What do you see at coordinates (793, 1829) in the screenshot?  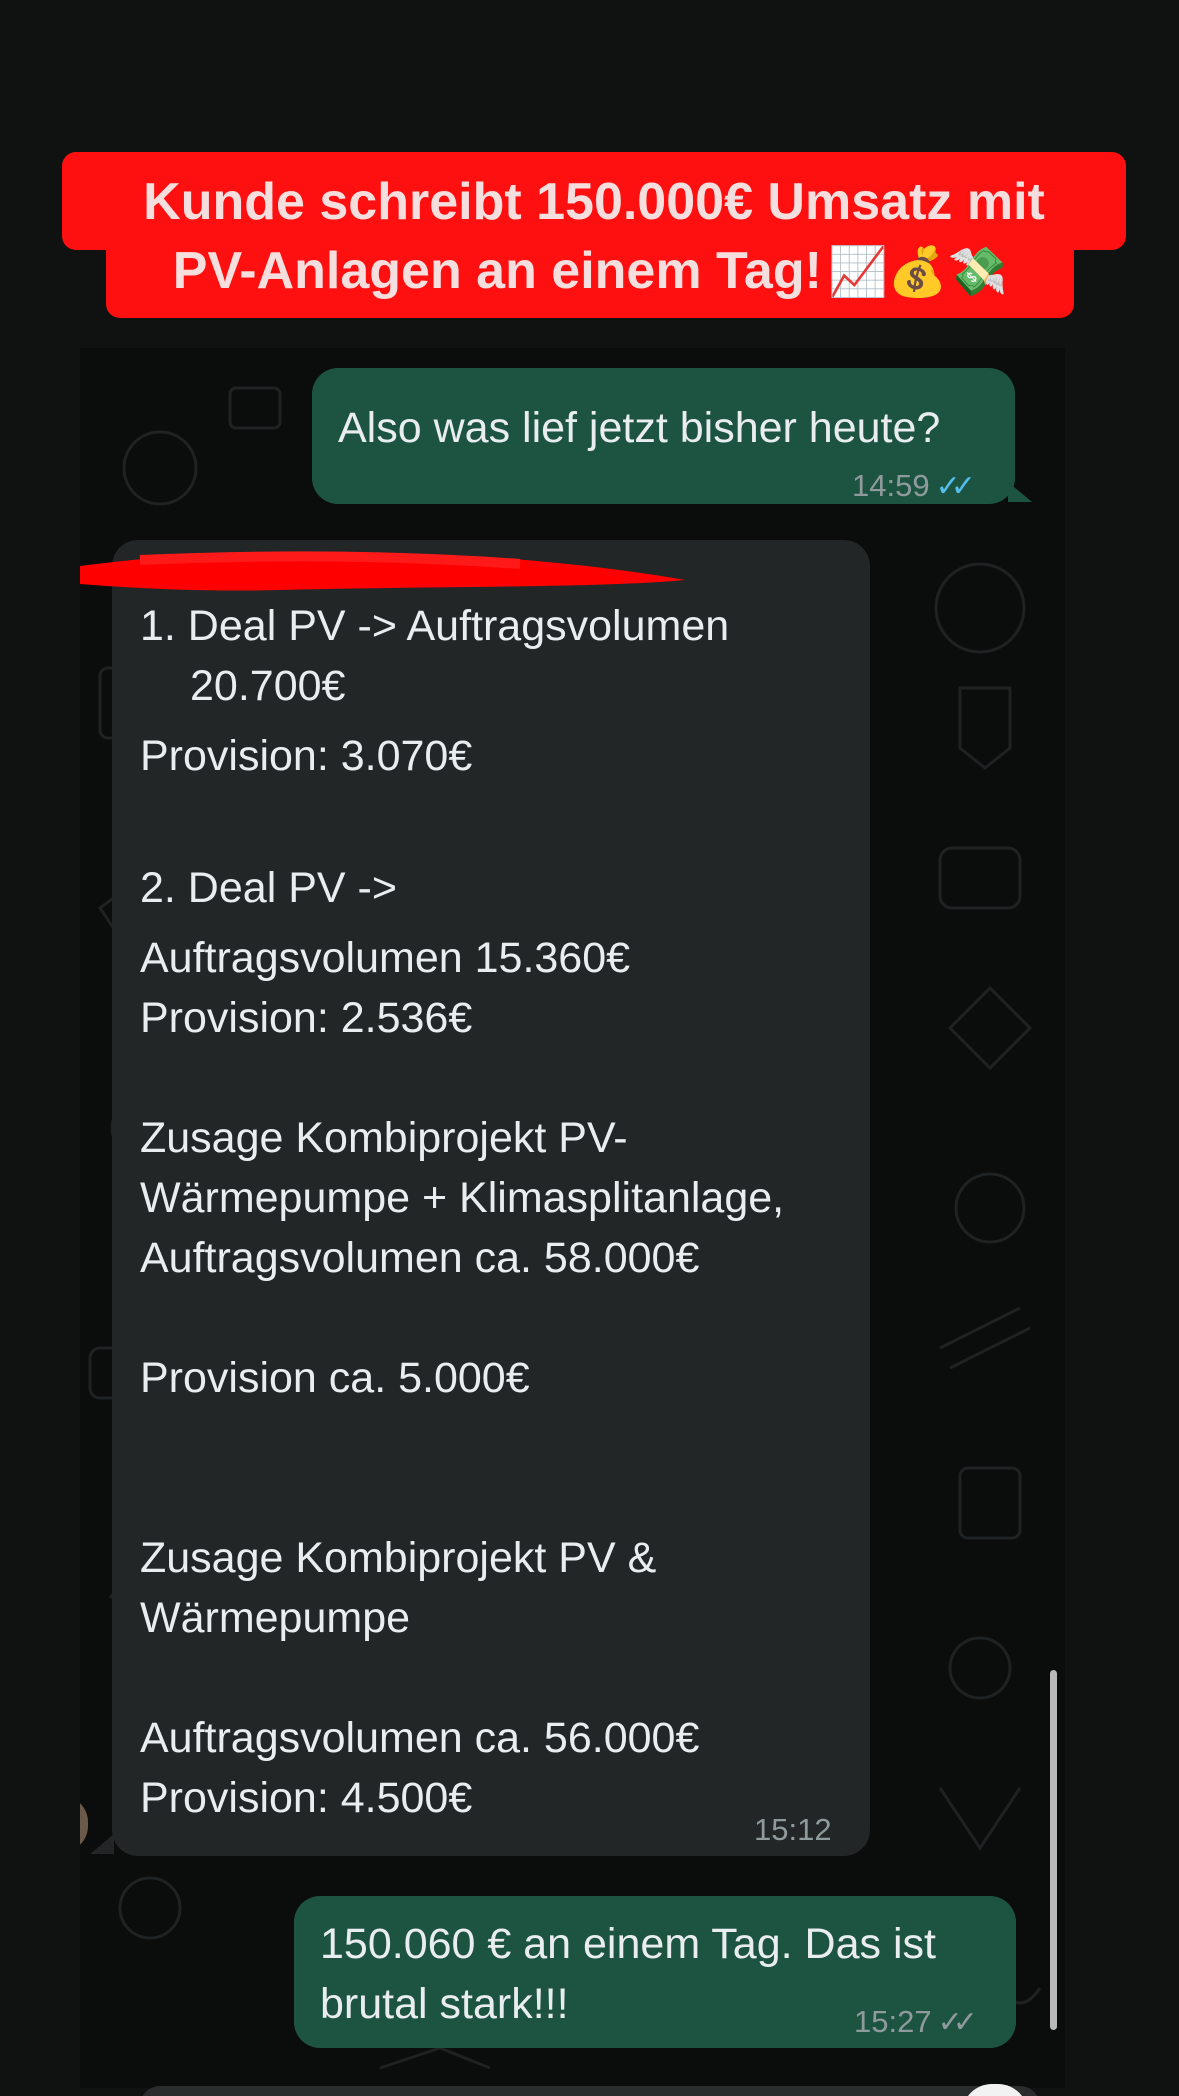 I see `message-time: 15:12` at bounding box center [793, 1829].